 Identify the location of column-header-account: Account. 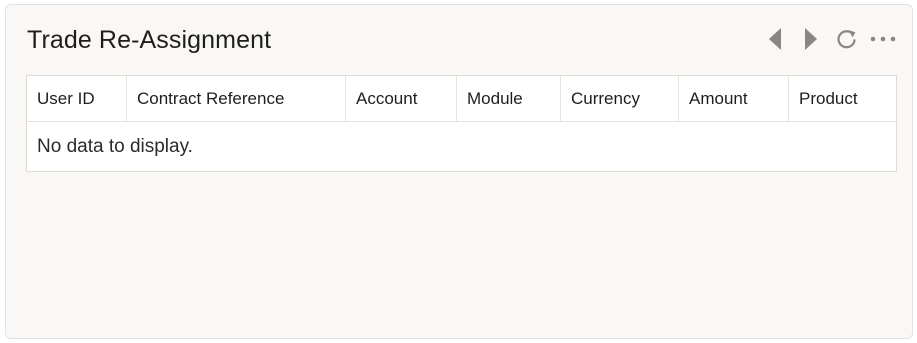
(401, 98).